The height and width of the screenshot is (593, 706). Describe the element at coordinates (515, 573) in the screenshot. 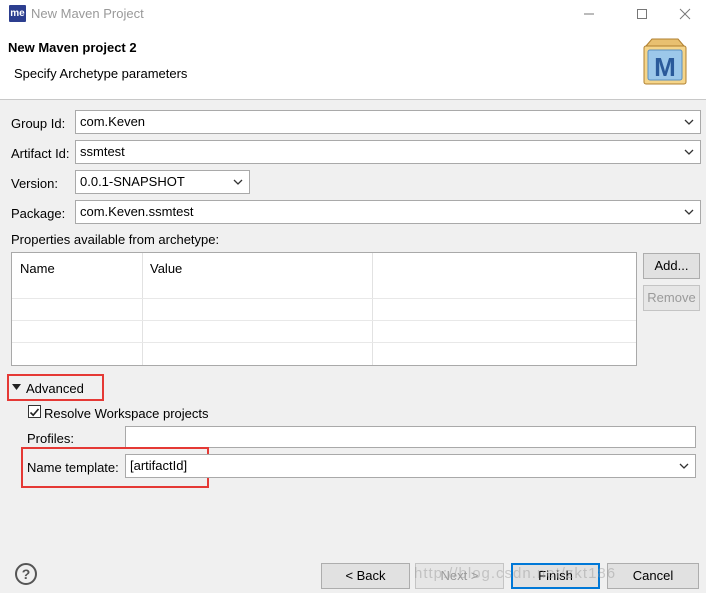

I see `watermark-text: http://blog.csdn.net/zkt186` at that location.